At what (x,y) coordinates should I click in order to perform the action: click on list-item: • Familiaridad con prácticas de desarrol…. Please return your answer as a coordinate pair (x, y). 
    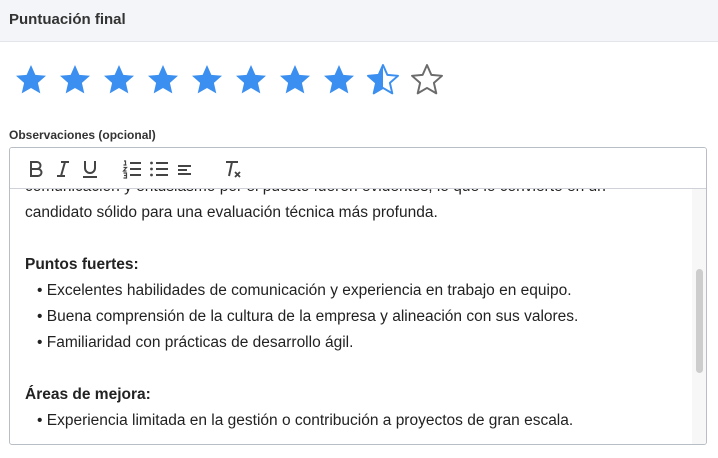
    Looking at the image, I should click on (195, 342).